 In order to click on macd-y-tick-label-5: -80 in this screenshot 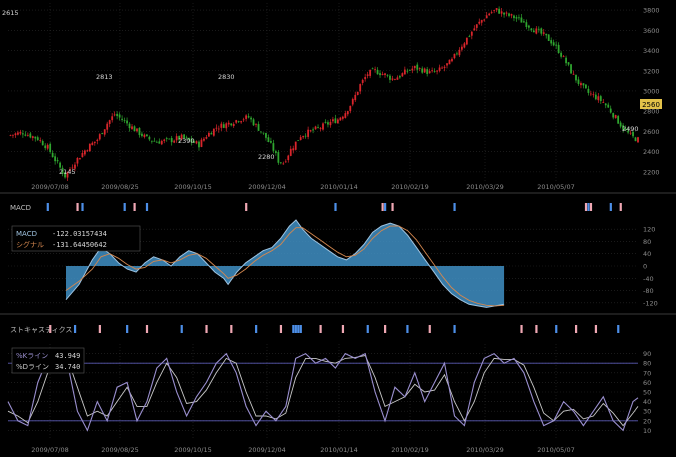, I will do `click(648, 291)`.